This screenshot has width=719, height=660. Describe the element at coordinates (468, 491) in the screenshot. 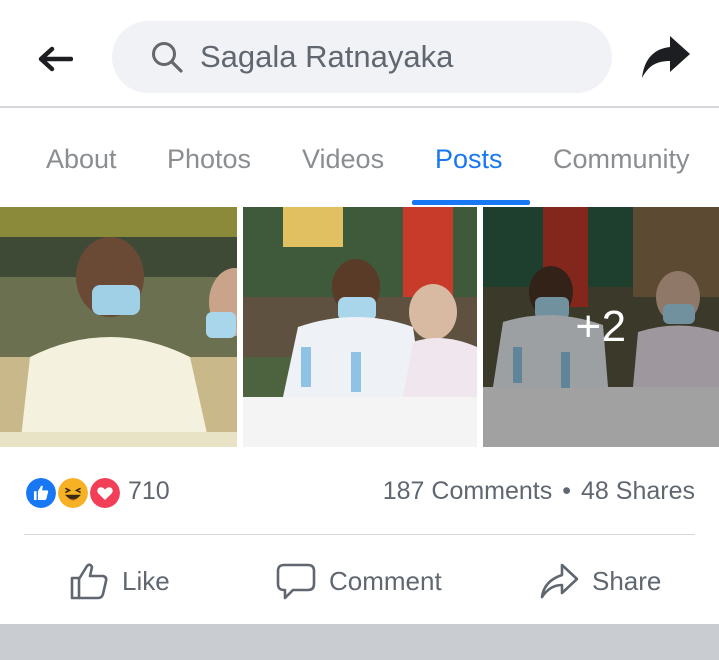

I see `comments-count-link: 187 Comments` at that location.